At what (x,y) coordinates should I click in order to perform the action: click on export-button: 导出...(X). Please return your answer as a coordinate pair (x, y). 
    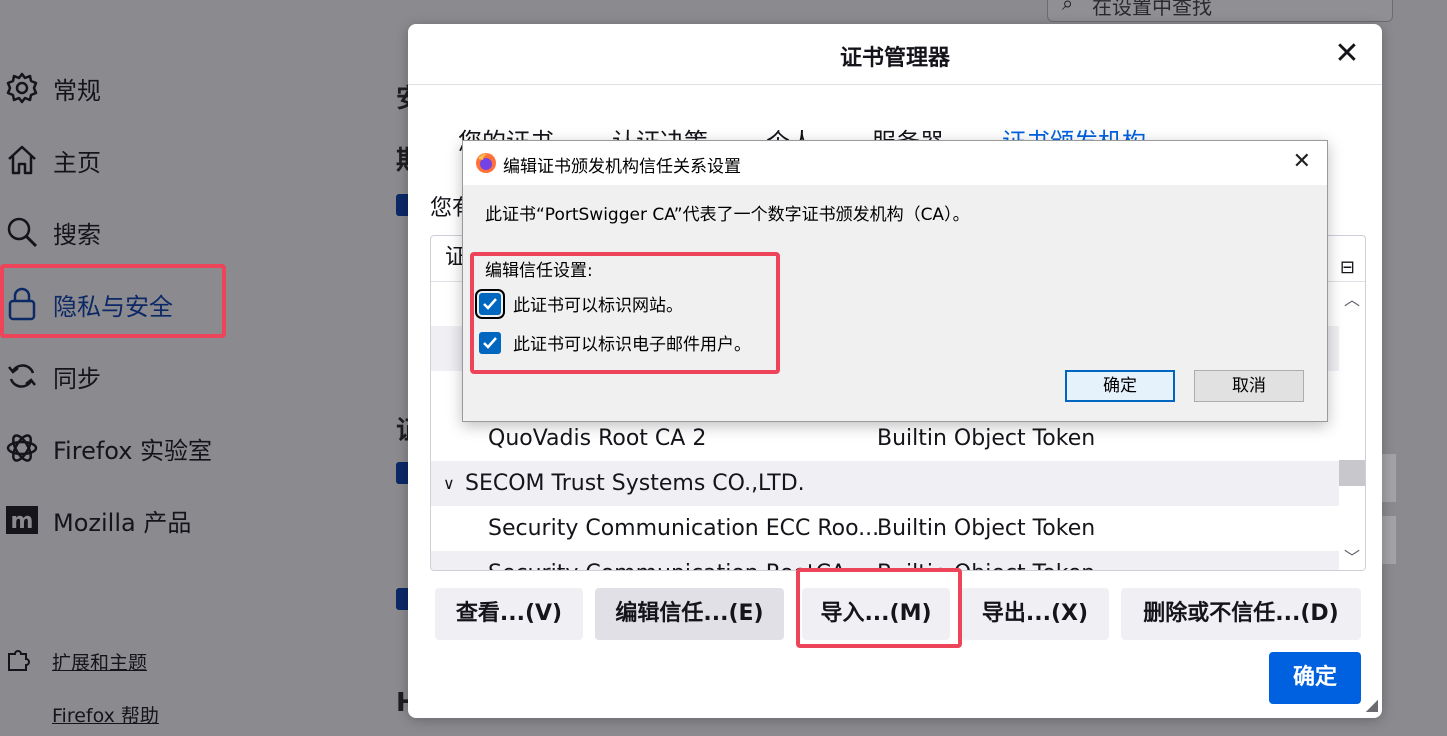
    Looking at the image, I should click on (1035, 614).